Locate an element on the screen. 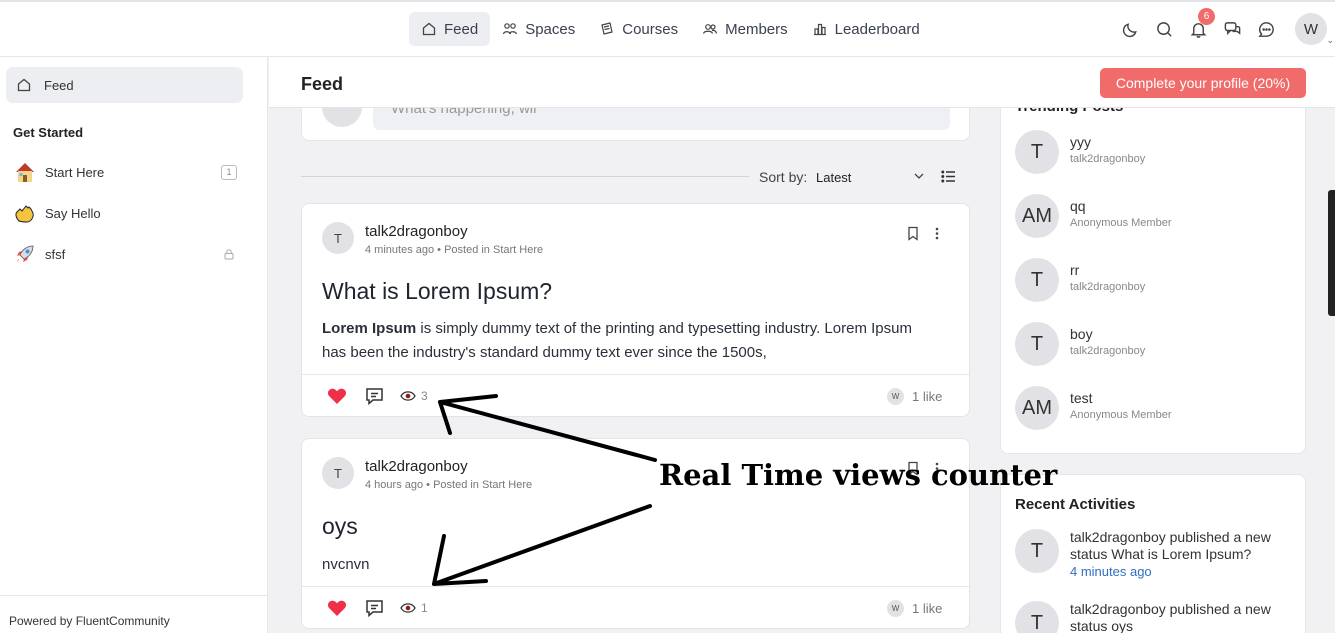 This screenshot has width=1335, height=633. nav-members: Members is located at coordinates (745, 29).